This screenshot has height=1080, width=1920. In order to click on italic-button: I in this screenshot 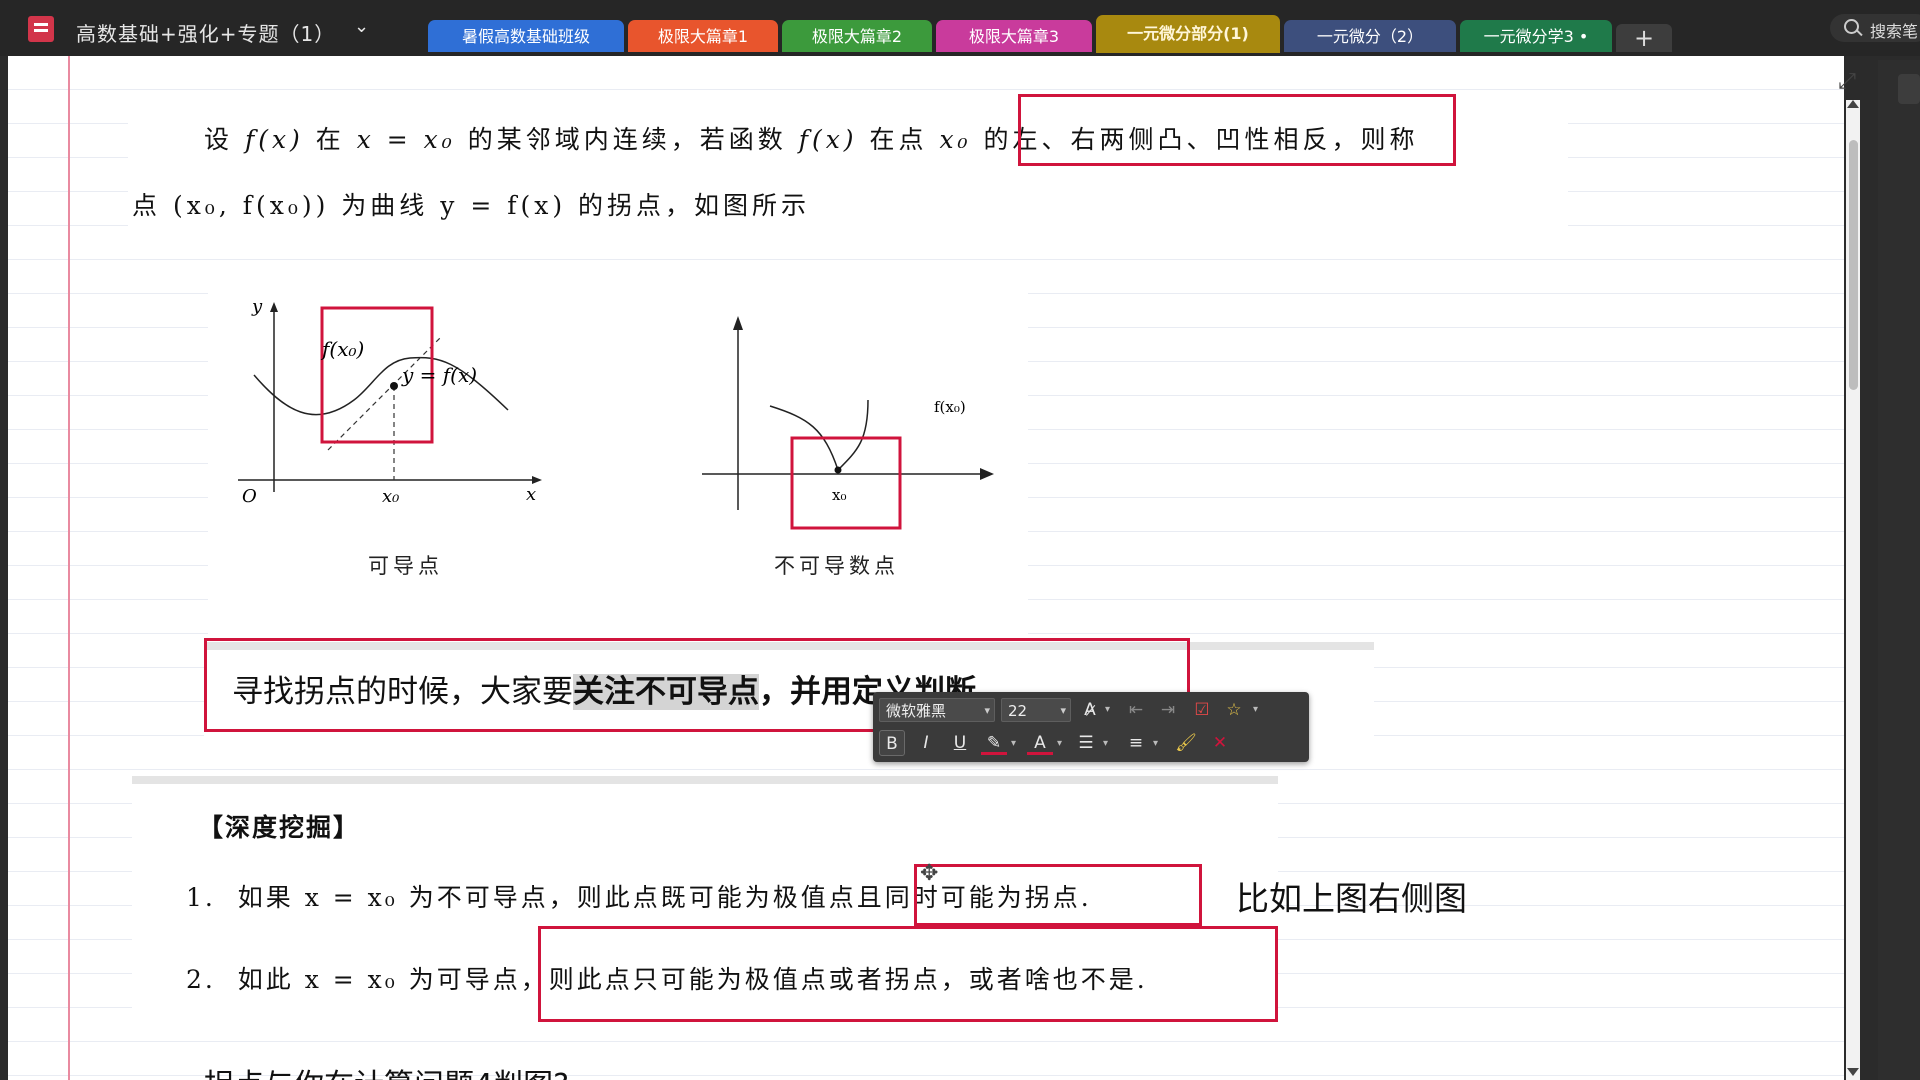, I will do `click(926, 743)`.